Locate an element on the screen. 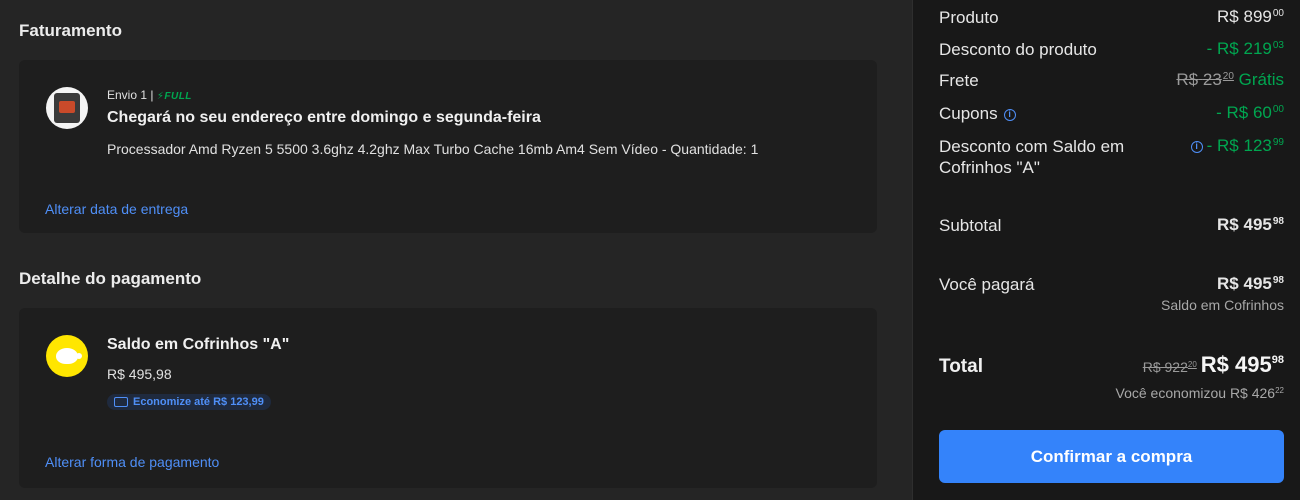 This screenshot has height=500, width=1300. summary-row-you-pay: Você pagará R$ 49598 is located at coordinates (1111, 284).